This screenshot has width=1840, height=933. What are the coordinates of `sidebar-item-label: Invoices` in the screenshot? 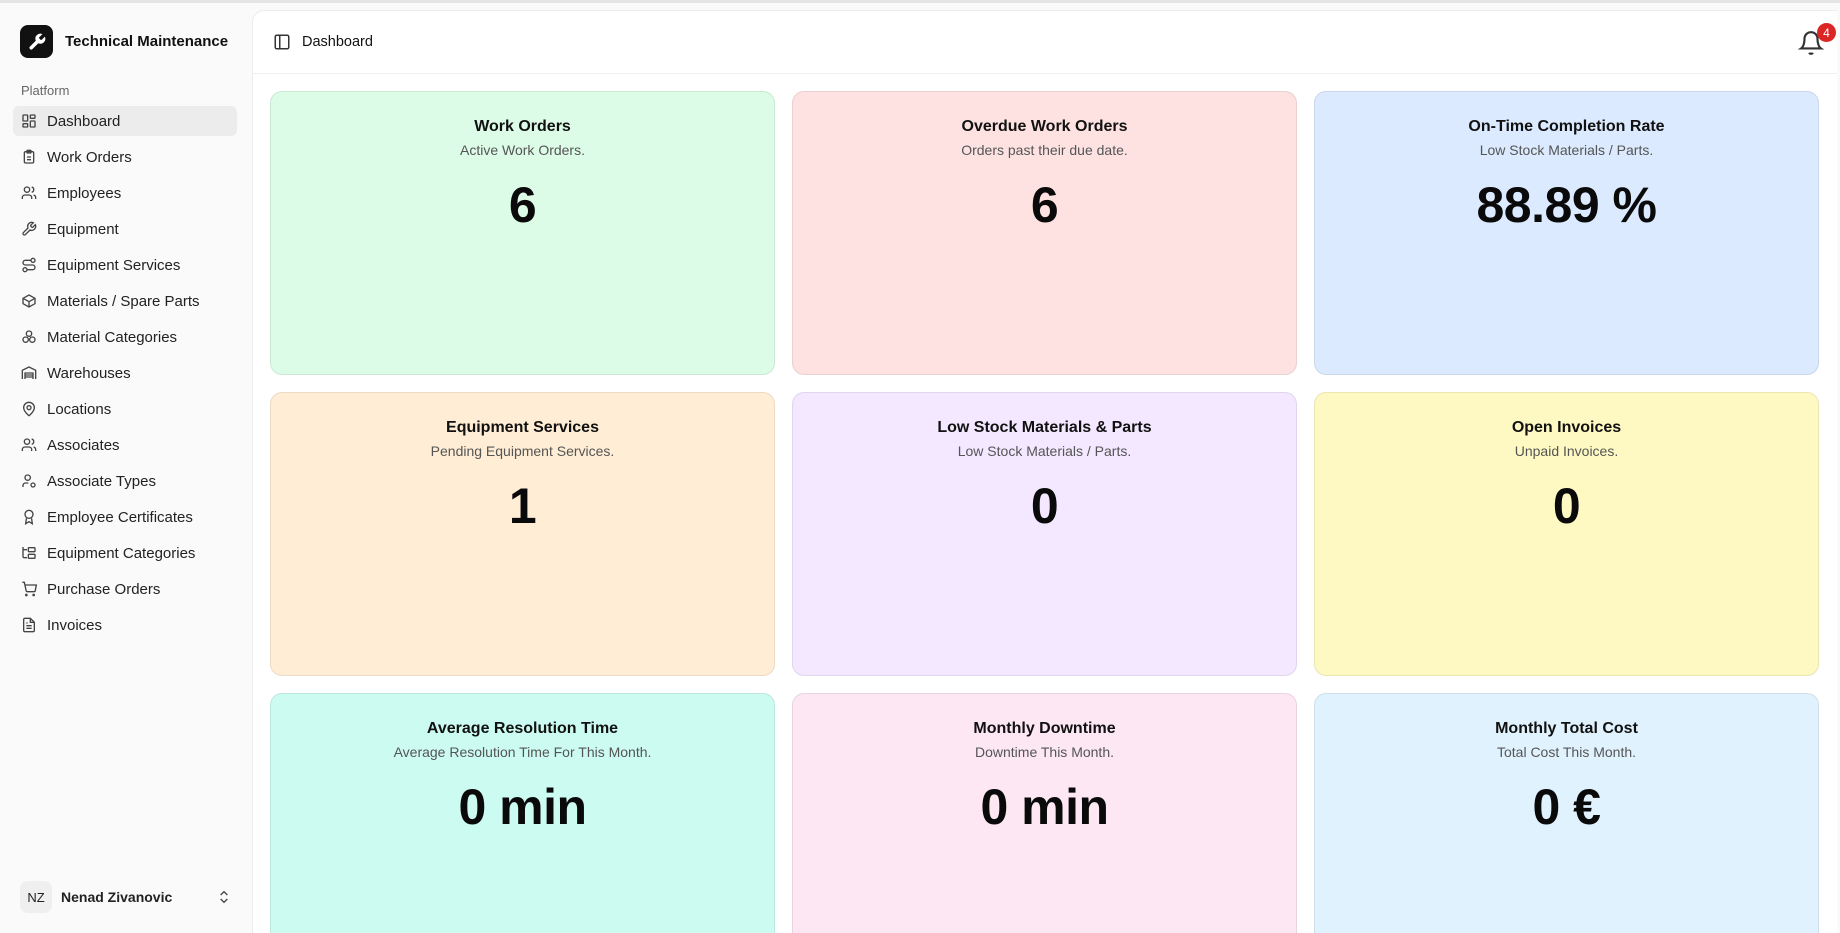 It's located at (75, 625).